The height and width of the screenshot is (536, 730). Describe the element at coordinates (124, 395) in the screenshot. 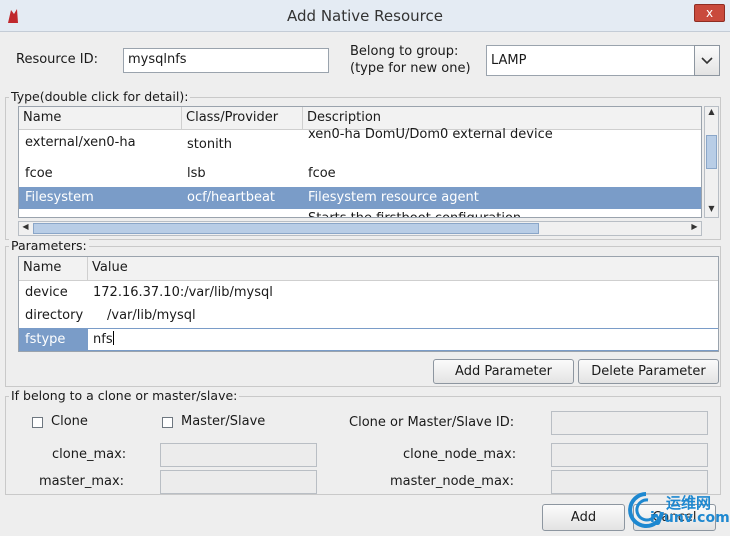

I see `clone-legend: If belong to a clone or master/slave:` at that location.